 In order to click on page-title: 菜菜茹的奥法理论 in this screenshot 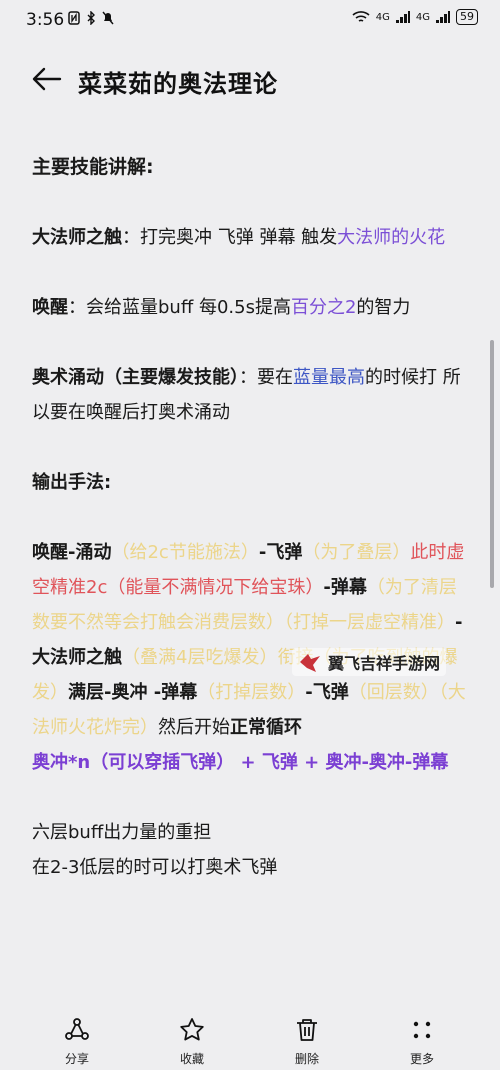, I will do `click(178, 84)`.